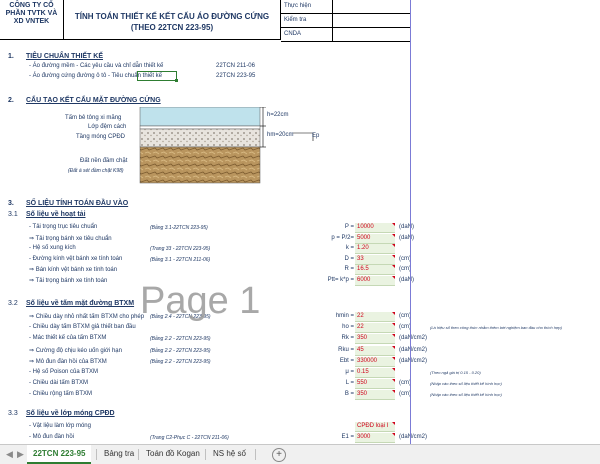 This screenshot has width=600, height=464. What do you see at coordinates (340, 280) in the screenshot?
I see `param-symbol: Ptt= k*p =` at bounding box center [340, 280].